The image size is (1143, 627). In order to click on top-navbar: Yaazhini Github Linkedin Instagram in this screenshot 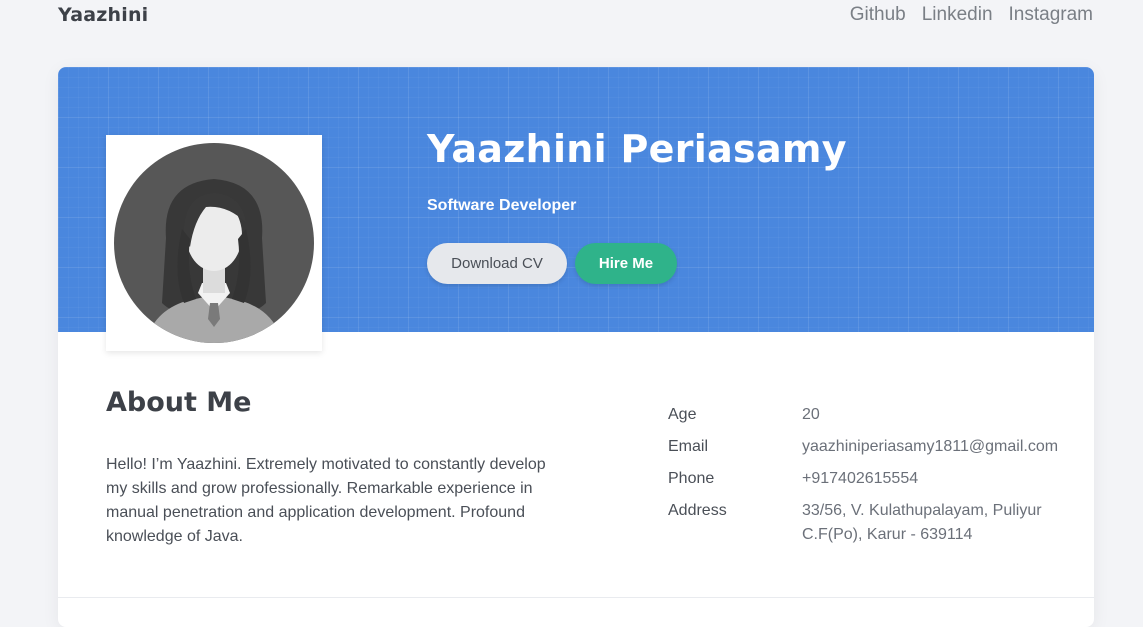, I will do `click(571, 16)`.